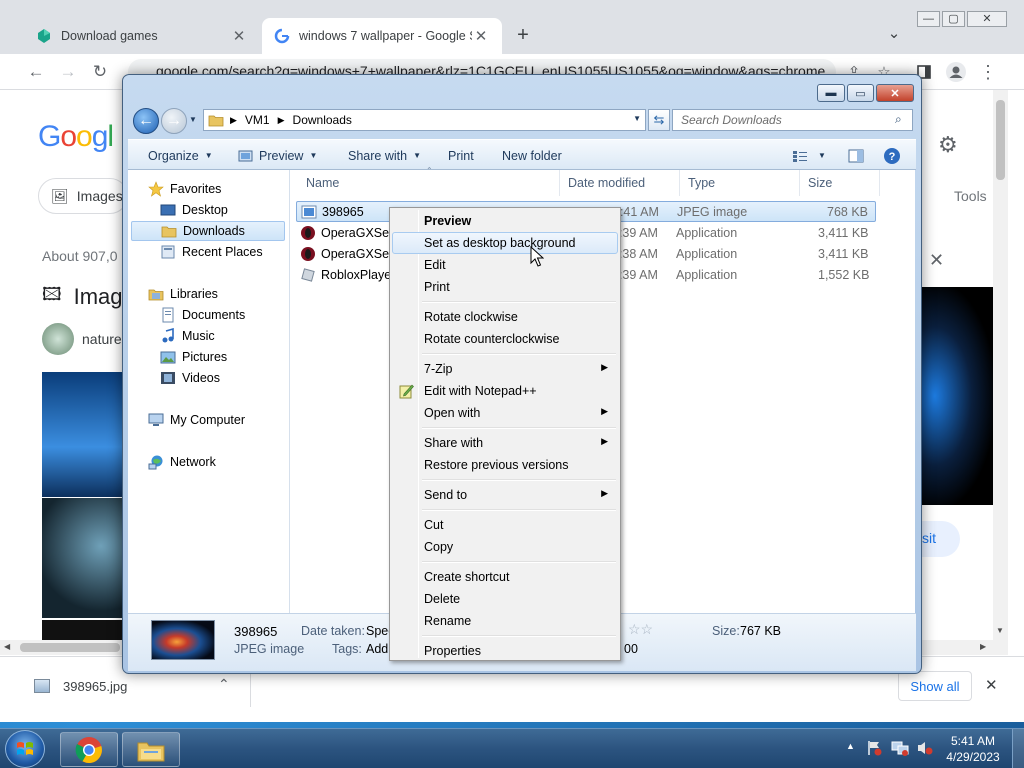 The width and height of the screenshot is (1024, 768). I want to click on menu-item-cut: Cut, so click(505, 525).